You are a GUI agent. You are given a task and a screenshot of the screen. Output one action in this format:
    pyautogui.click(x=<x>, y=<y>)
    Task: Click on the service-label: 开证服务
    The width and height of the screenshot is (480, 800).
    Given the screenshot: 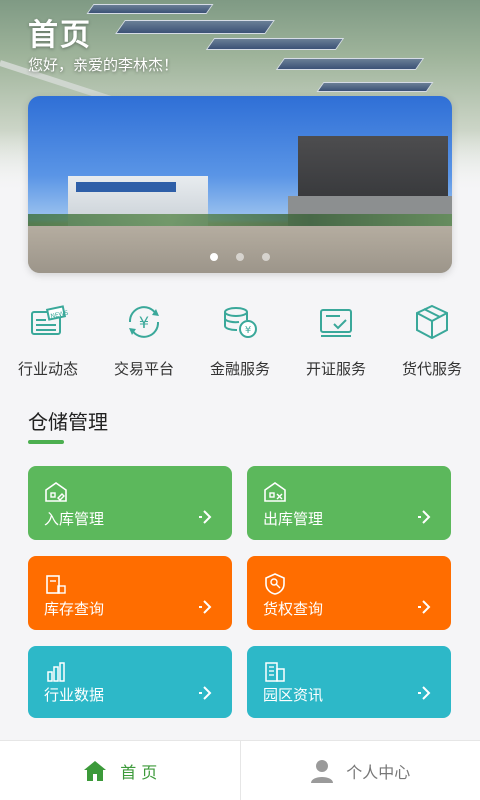 What is the action you would take?
    pyautogui.click(x=335, y=369)
    